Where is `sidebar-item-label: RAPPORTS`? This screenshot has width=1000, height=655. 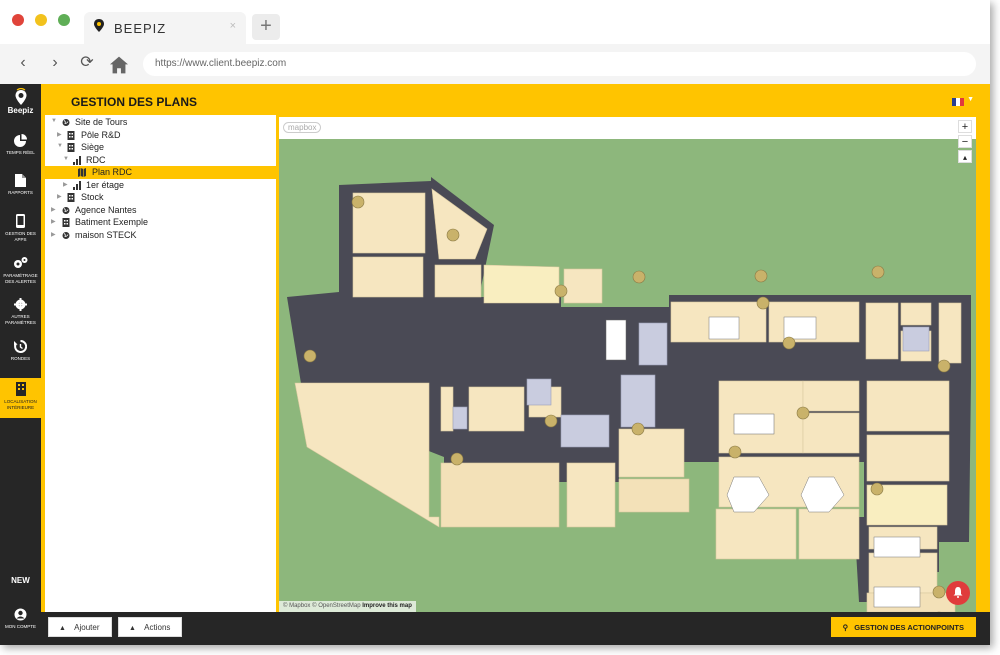
sidebar-item-label: RAPPORTS is located at coordinates (20, 192).